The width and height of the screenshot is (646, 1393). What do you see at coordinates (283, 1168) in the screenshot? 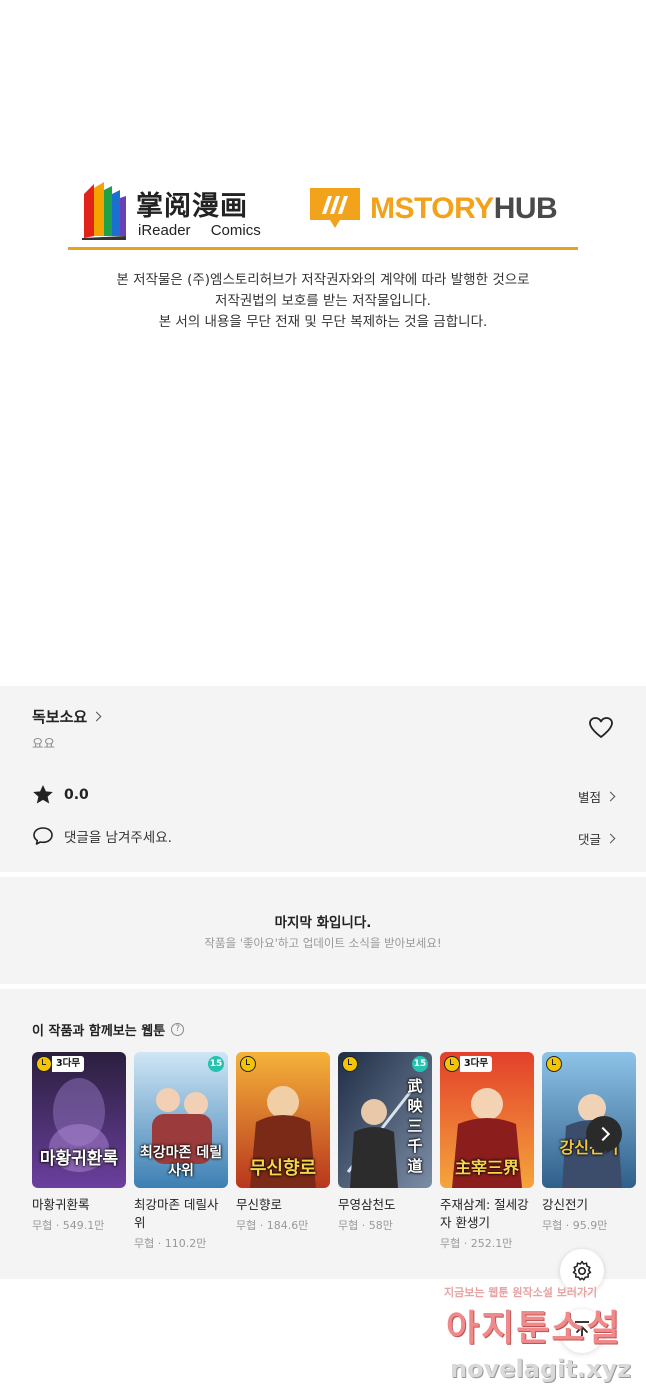
I see `cover-title: 무신향로` at bounding box center [283, 1168].